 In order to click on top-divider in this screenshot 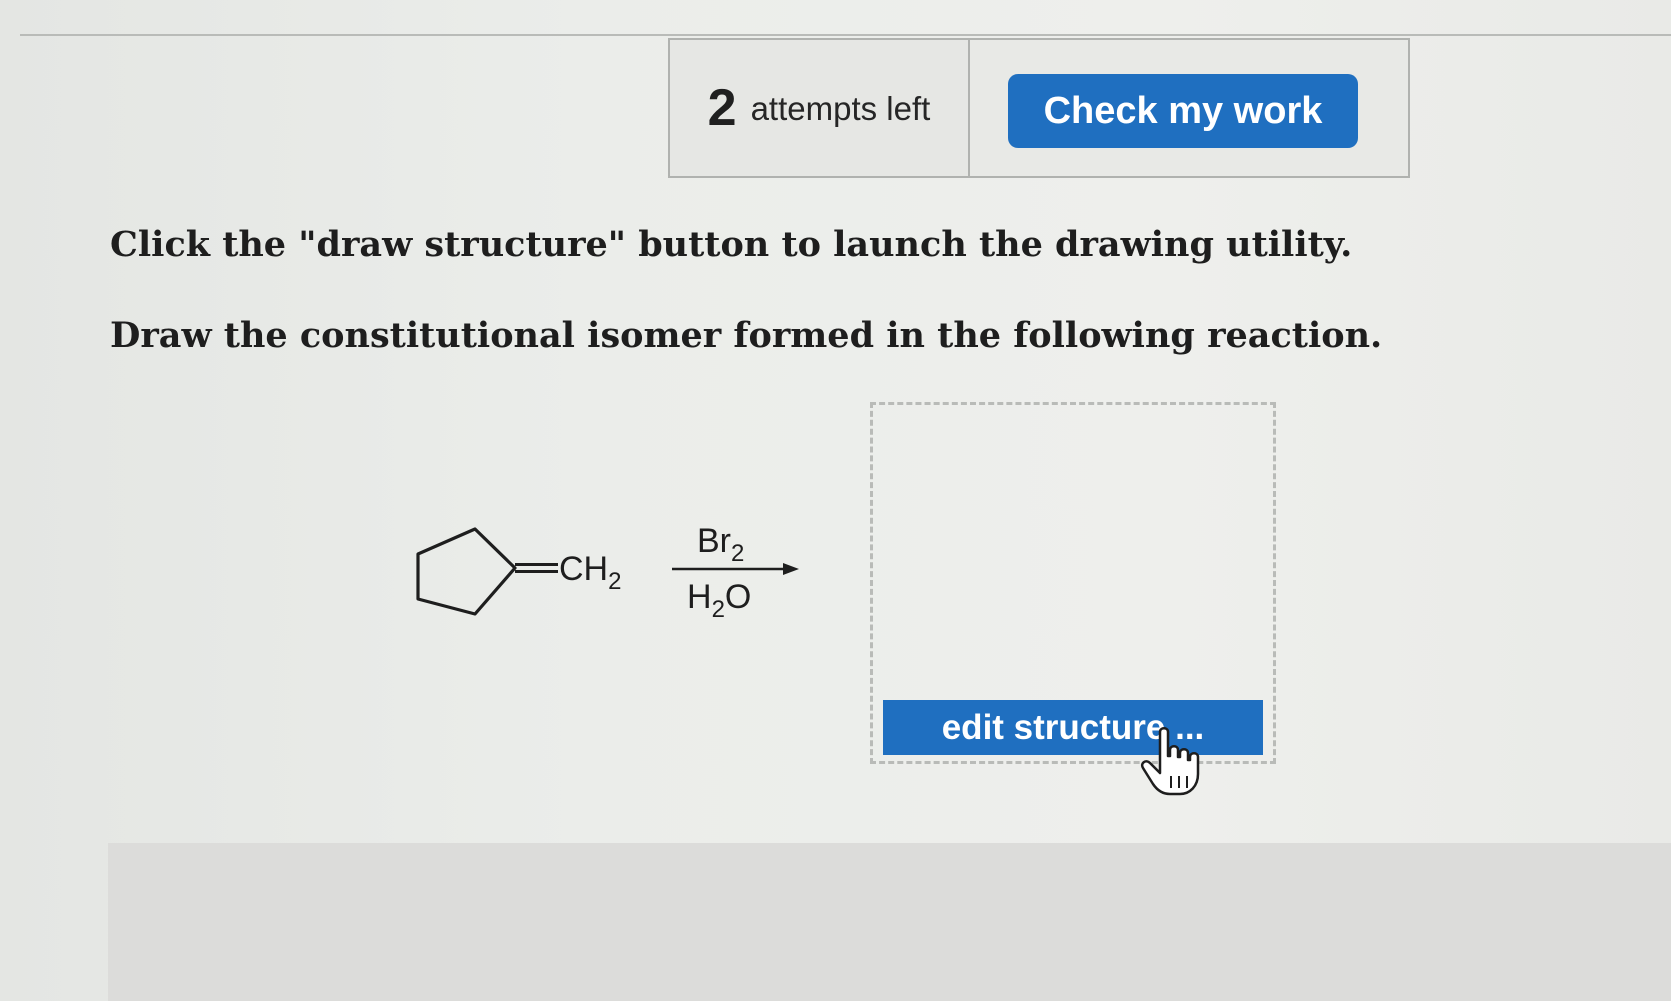, I will do `click(845, 35)`.